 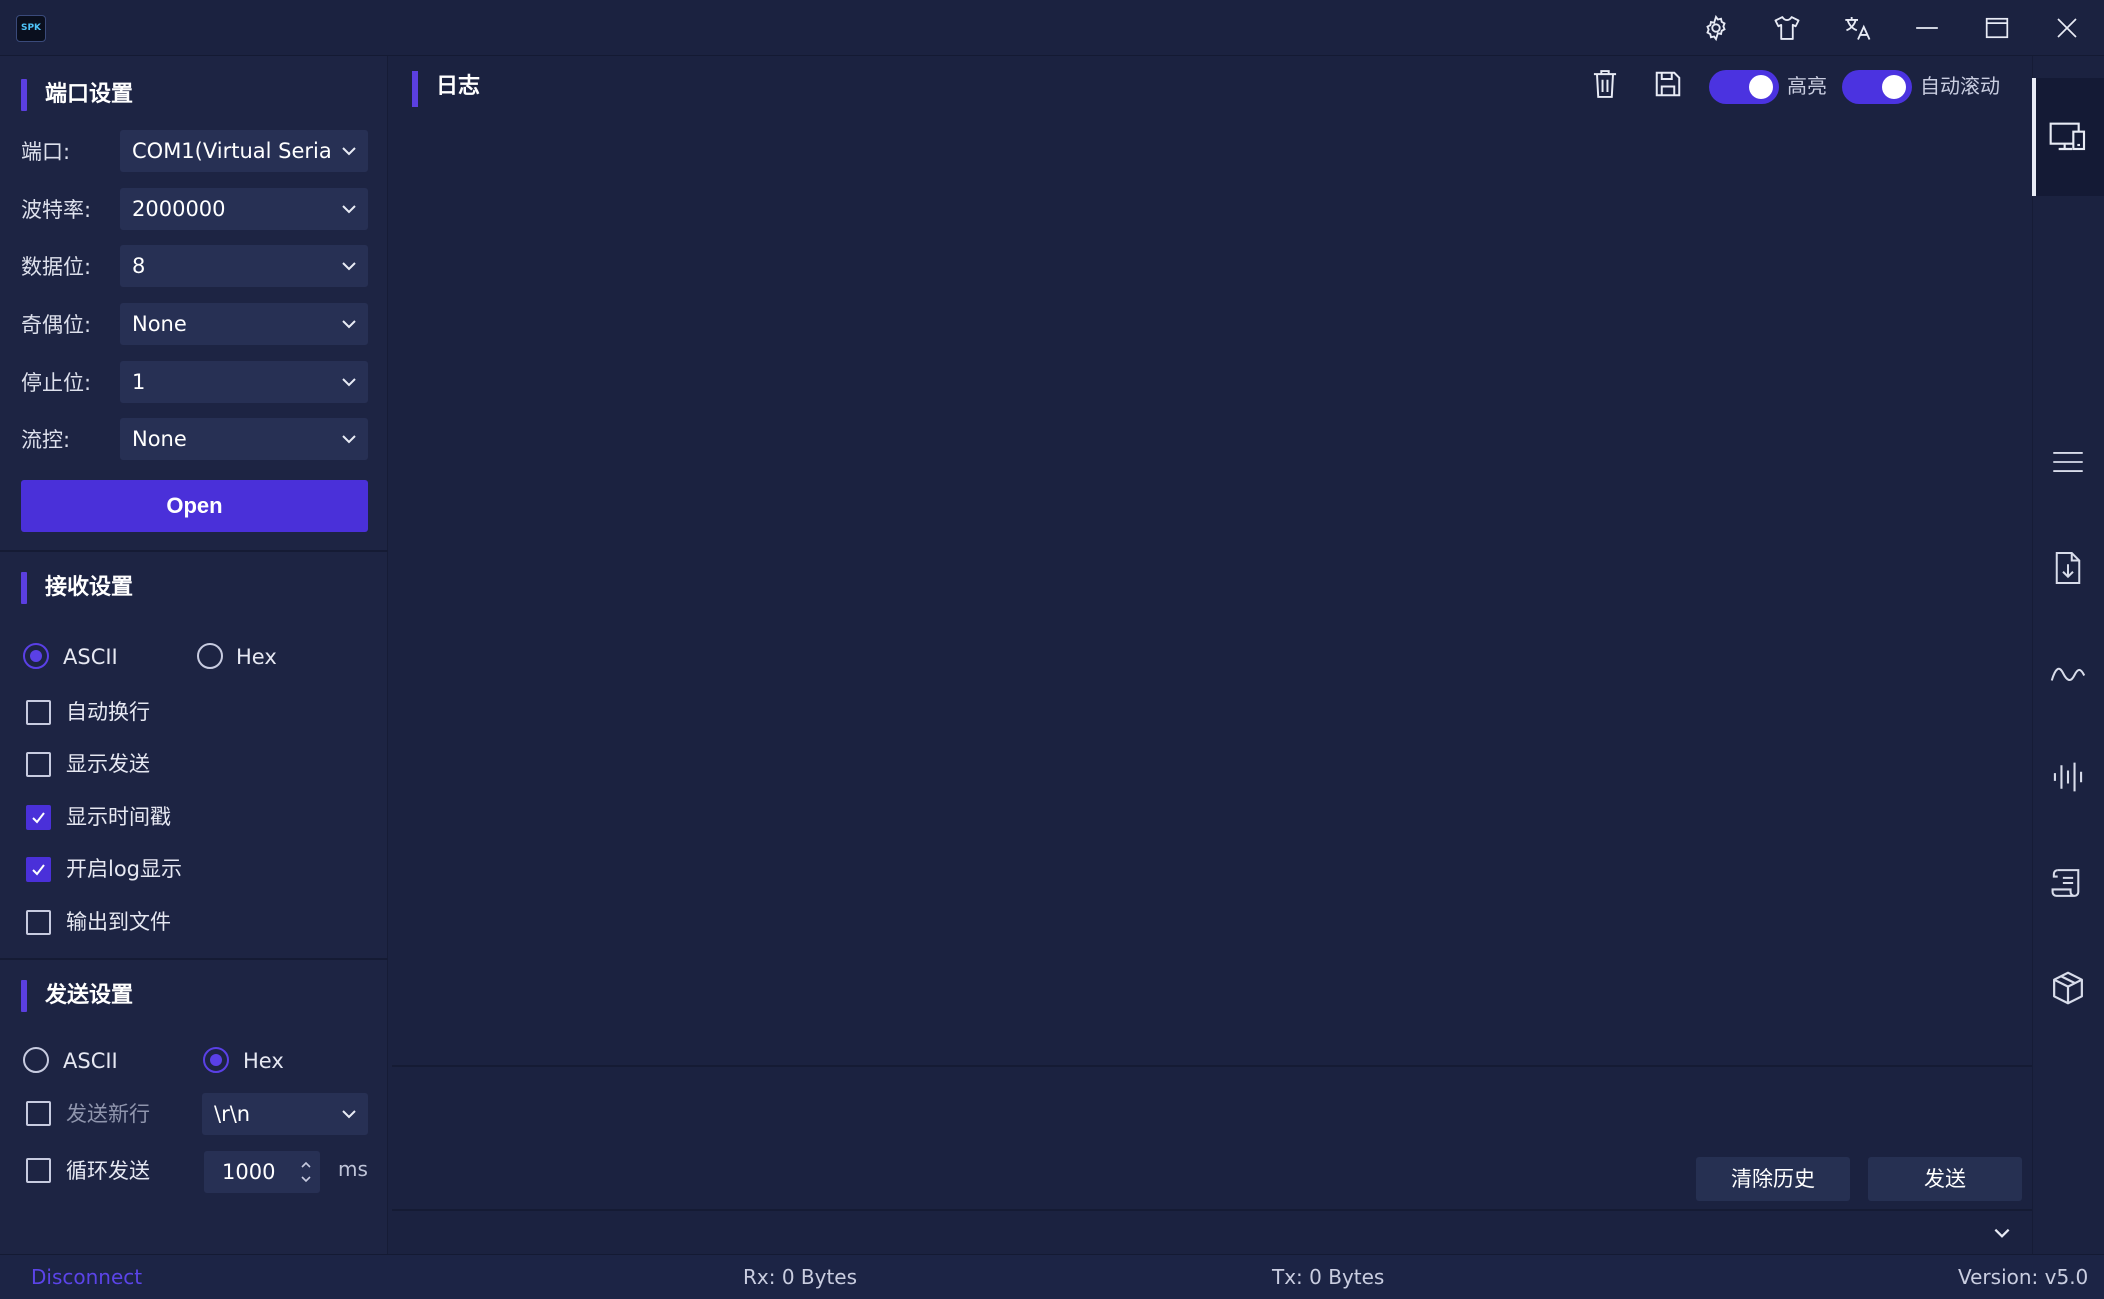 I want to click on menu-icon, so click(x=2068, y=462).